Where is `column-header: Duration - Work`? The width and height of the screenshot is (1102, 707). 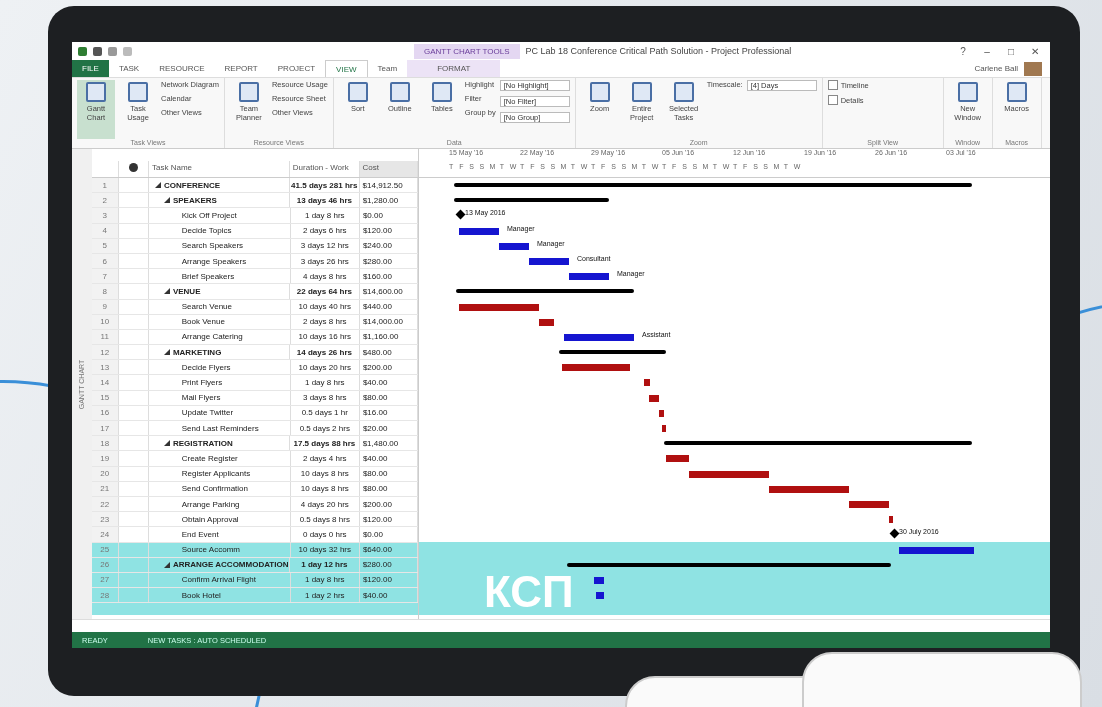 column-header: Duration - Work is located at coordinates (324, 169).